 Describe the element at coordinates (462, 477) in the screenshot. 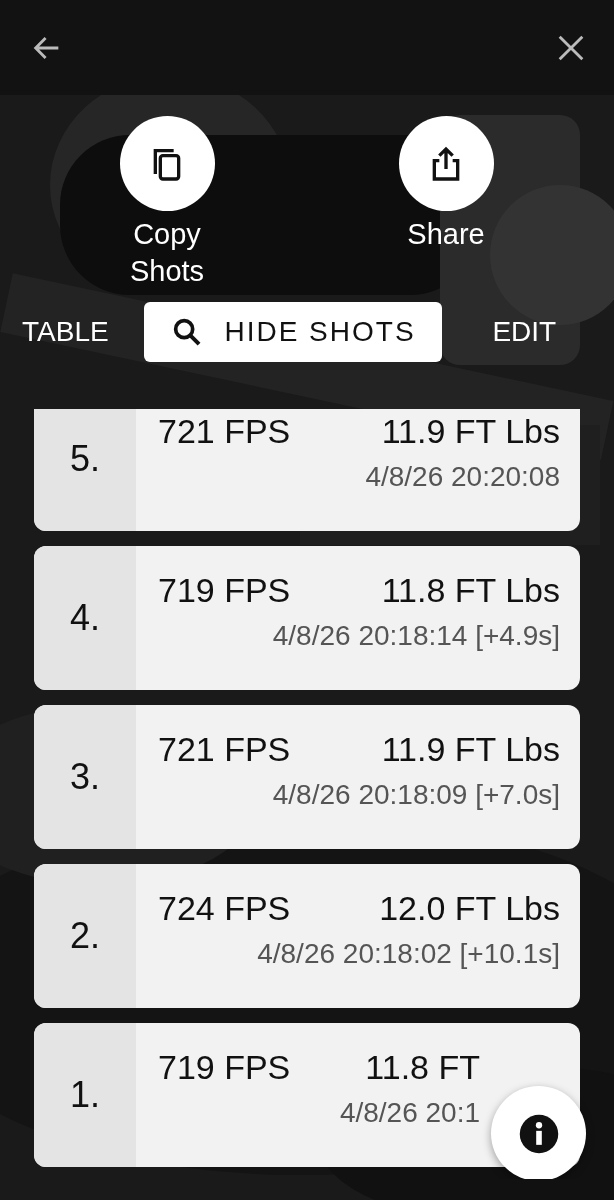

I see `timestamp-text: 4/8/26 20:20:08` at that location.